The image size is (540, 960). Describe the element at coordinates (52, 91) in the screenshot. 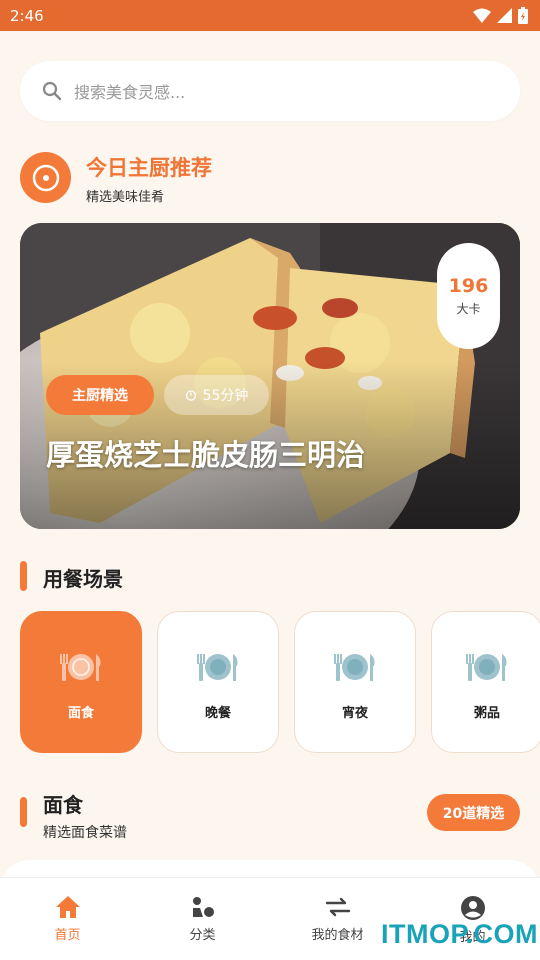

I see `search-icon` at that location.